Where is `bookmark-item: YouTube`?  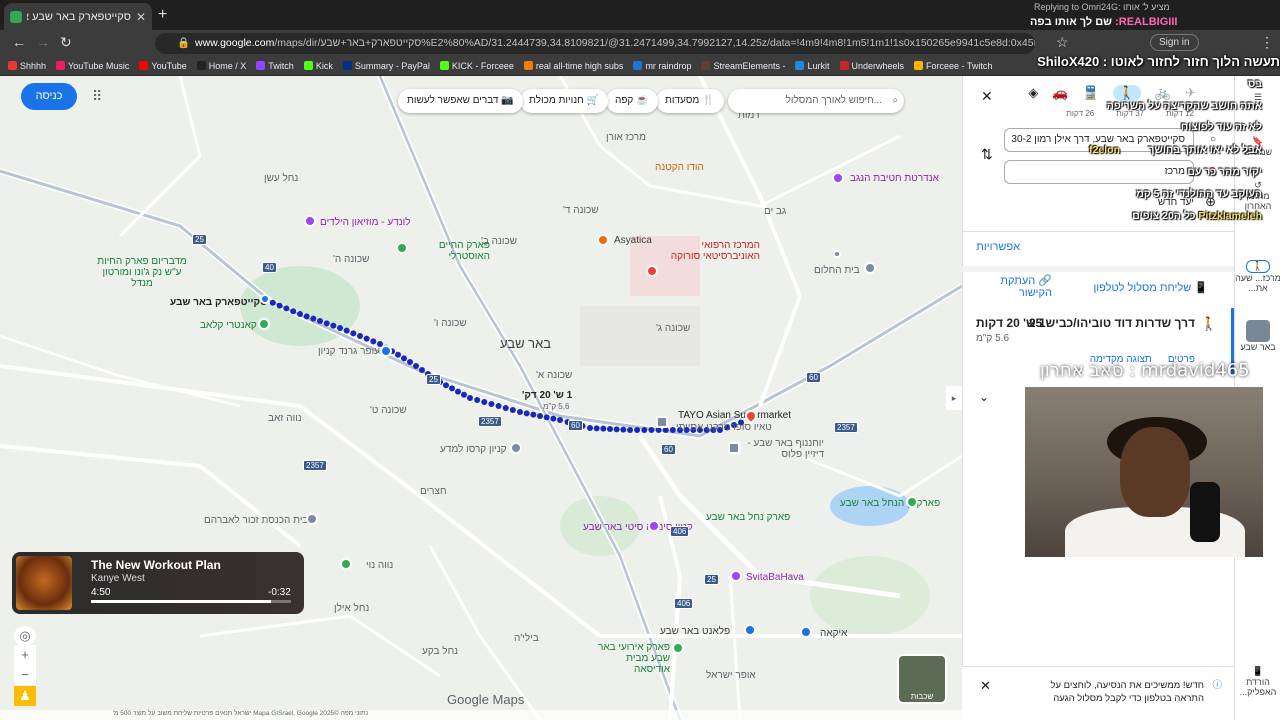 bookmark-item: YouTube is located at coordinates (163, 66).